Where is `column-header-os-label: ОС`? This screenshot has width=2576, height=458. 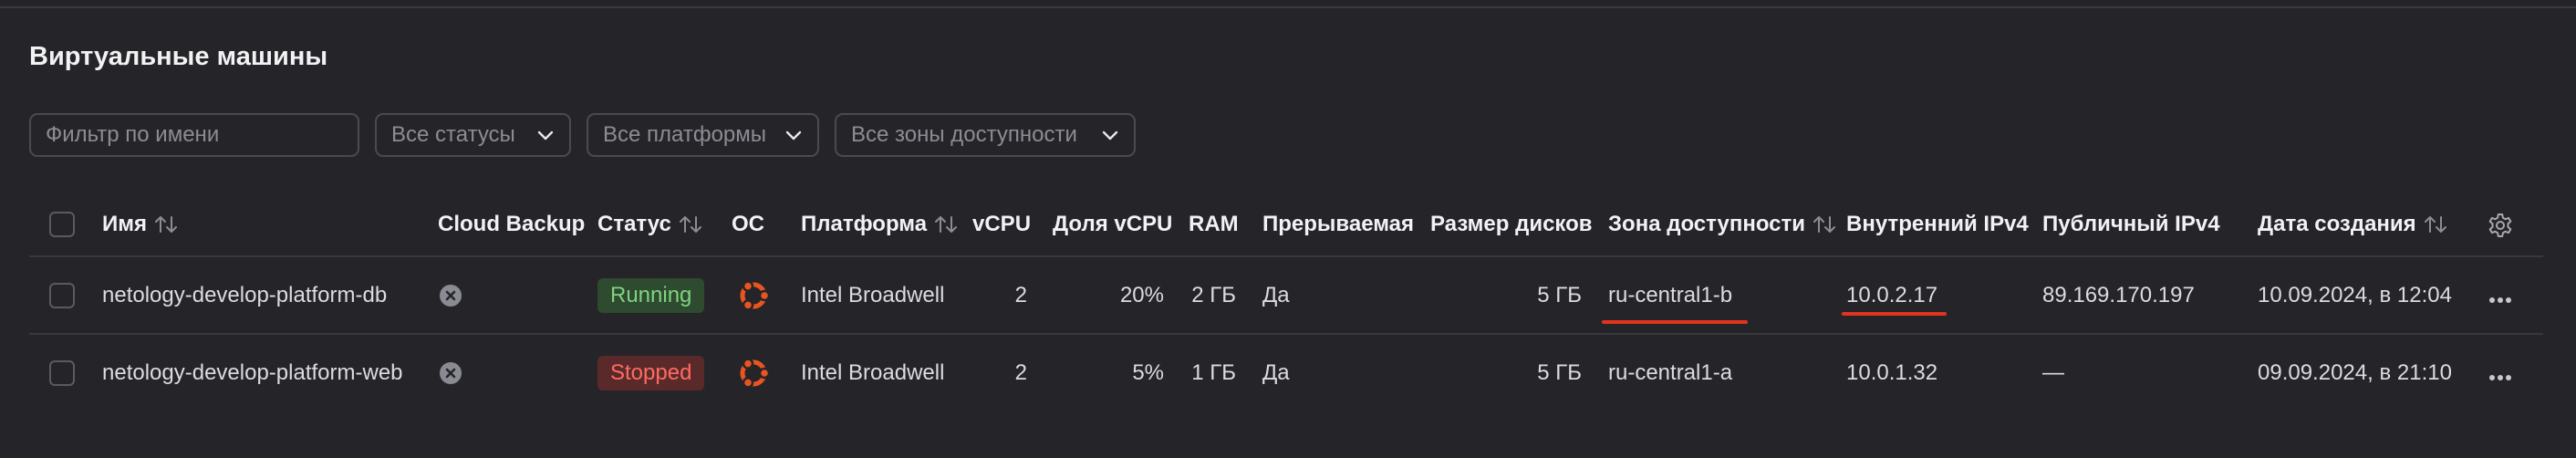 column-header-os-label: ОС is located at coordinates (748, 224).